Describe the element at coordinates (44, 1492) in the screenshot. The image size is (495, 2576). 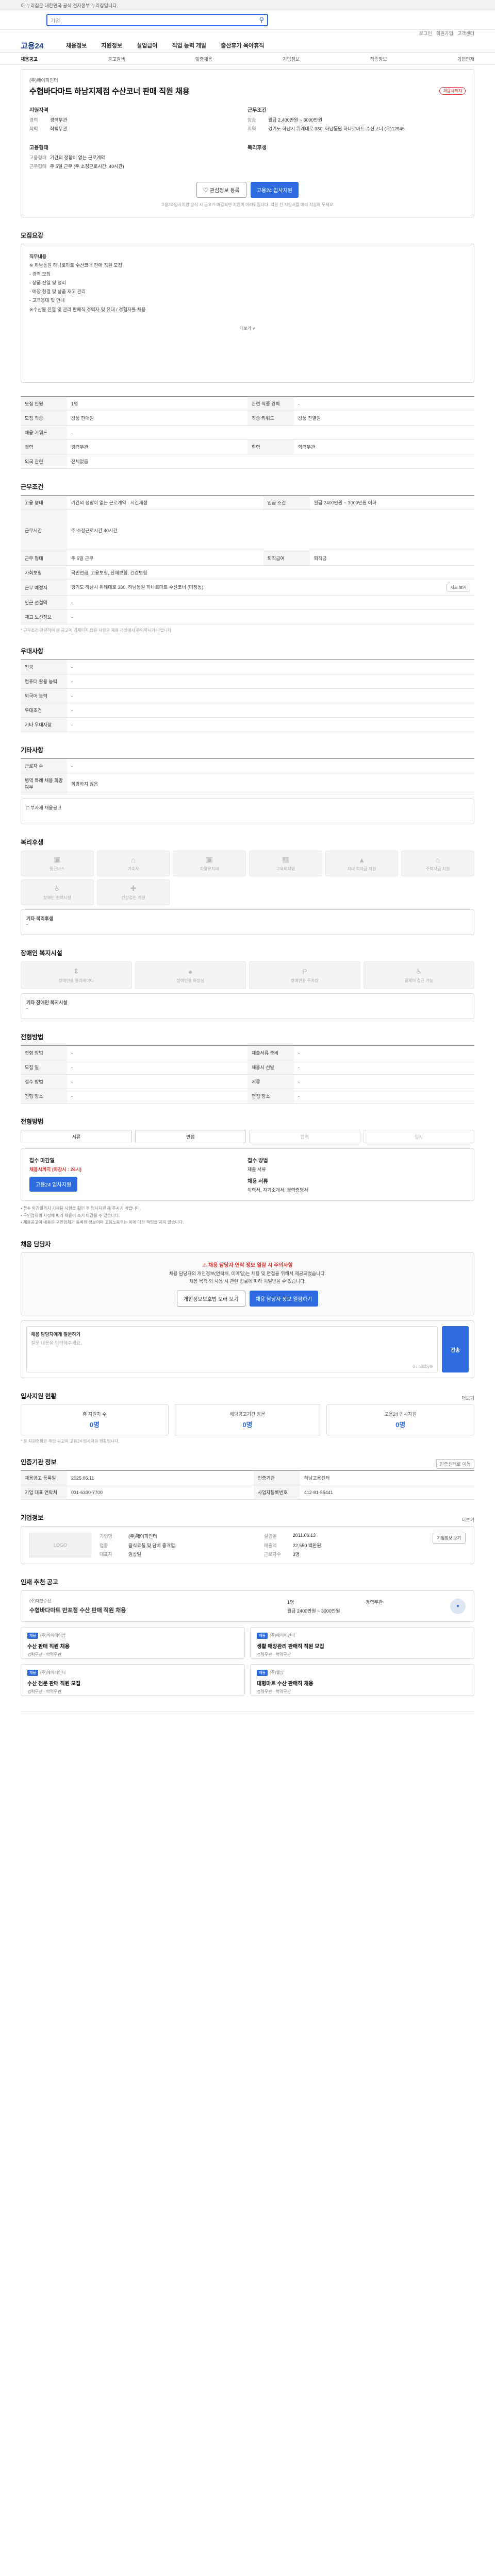
I see `th: 기업 대표 연락처` at that location.